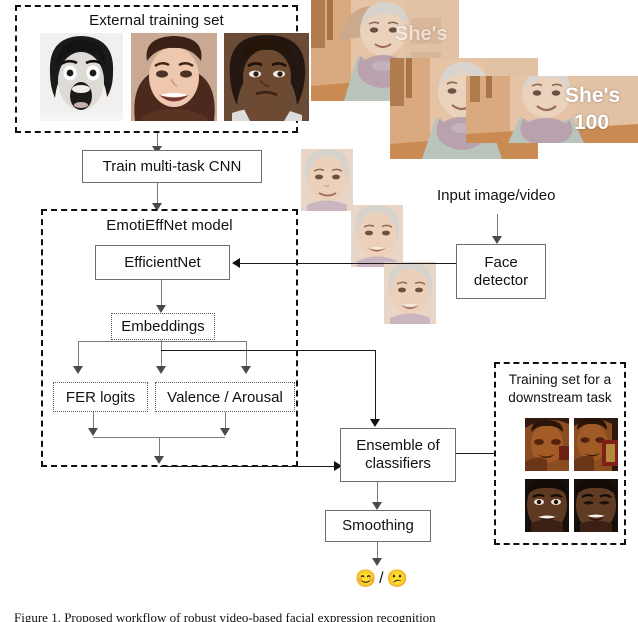 Image resolution: width=638 pixels, height=622 pixels. I want to click on valence-arousal-label: Valence / Arousal, so click(225, 397).